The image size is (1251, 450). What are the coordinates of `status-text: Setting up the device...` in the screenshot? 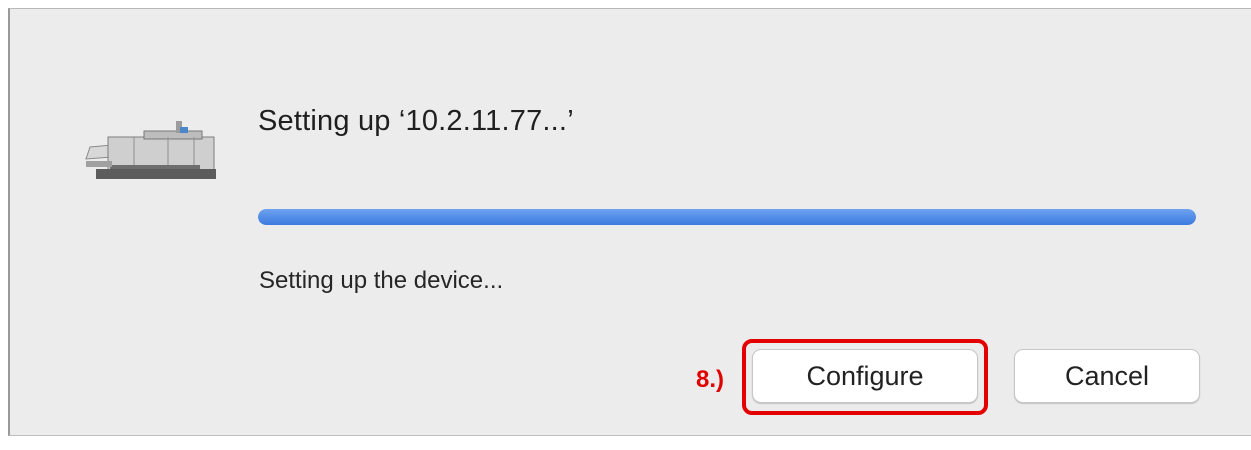 It's located at (381, 280).